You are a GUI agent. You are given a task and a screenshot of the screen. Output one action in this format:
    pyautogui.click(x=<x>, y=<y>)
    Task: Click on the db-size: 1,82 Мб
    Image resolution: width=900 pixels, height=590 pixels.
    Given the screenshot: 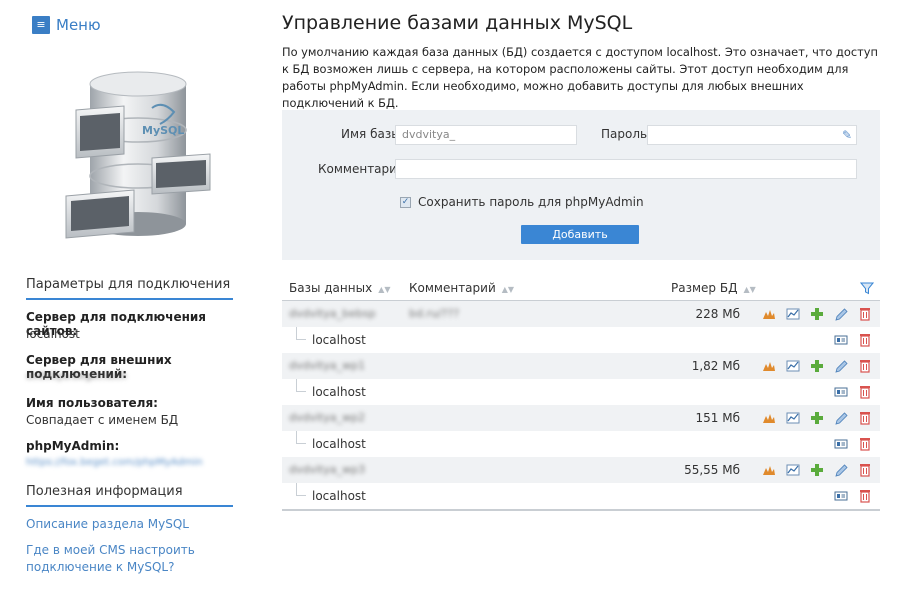 What is the action you would take?
    pyautogui.click(x=715, y=366)
    